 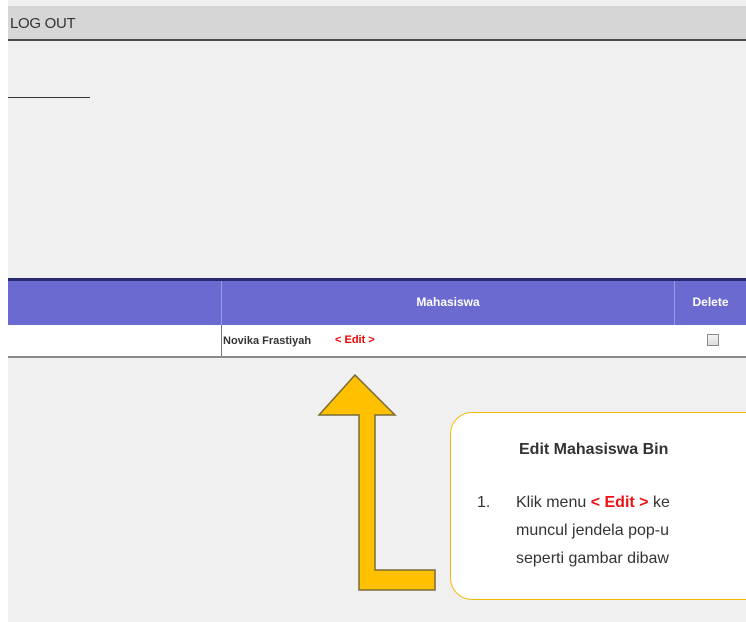 What do you see at coordinates (592, 530) in the screenshot?
I see `step-line-2: muncul jendela pop-u` at bounding box center [592, 530].